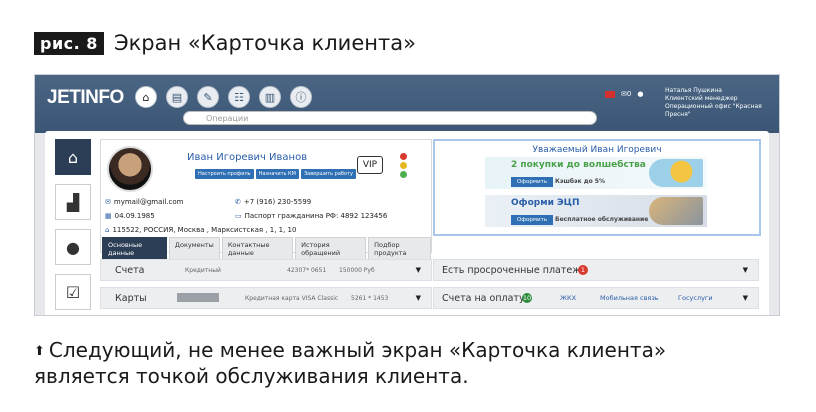 The height and width of the screenshot is (412, 816). What do you see at coordinates (316, 216) in the screenshot?
I see `client-passport: Паспорт гражданина РФ: 4892 123456` at bounding box center [316, 216].